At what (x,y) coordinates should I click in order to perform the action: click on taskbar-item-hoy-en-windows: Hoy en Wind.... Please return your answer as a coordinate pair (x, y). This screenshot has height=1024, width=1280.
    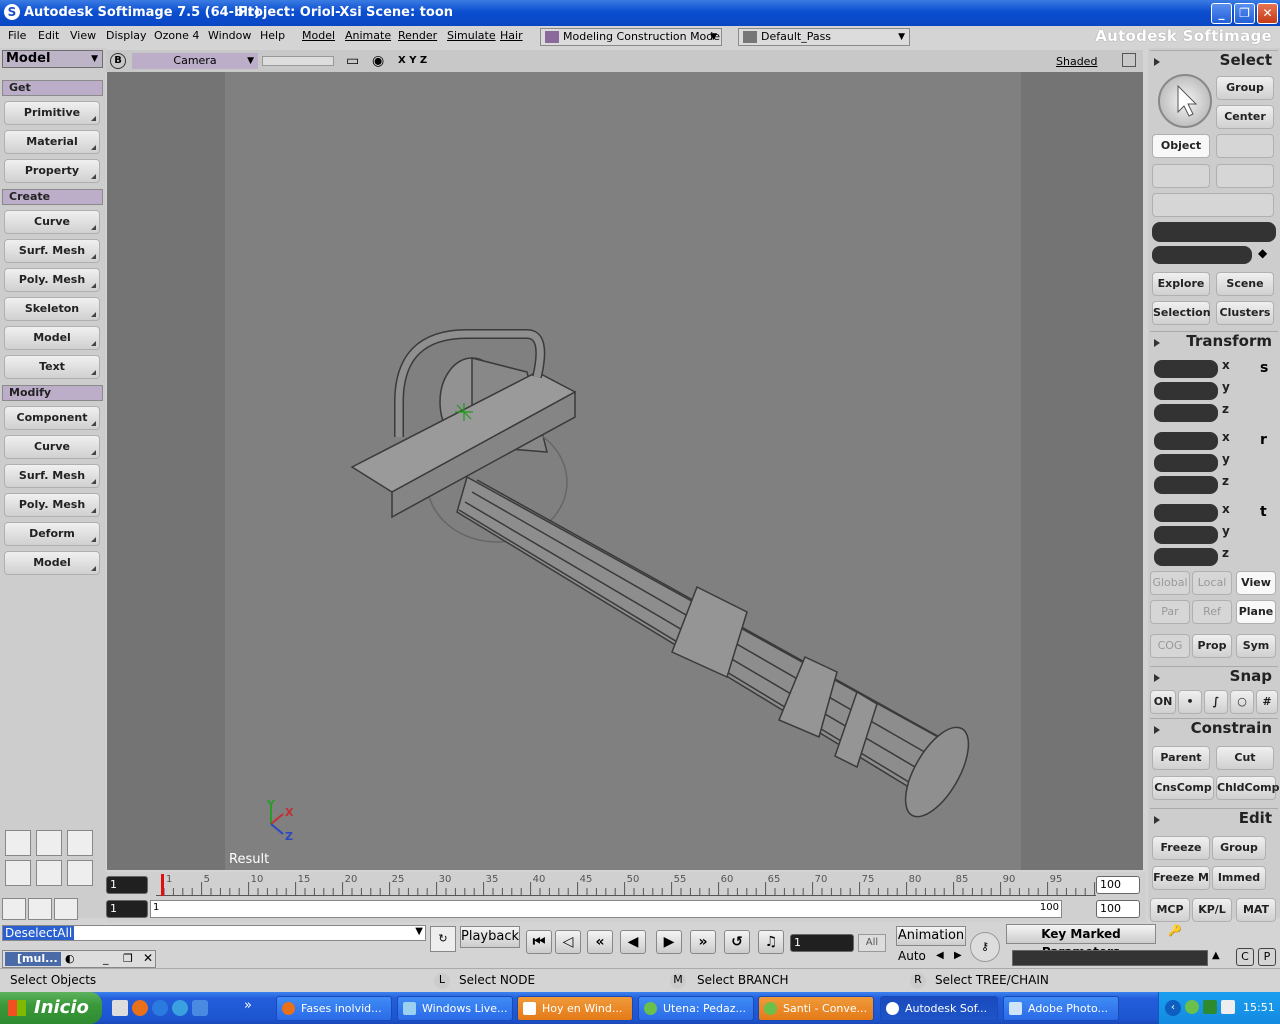
    Looking at the image, I should click on (575, 1008).